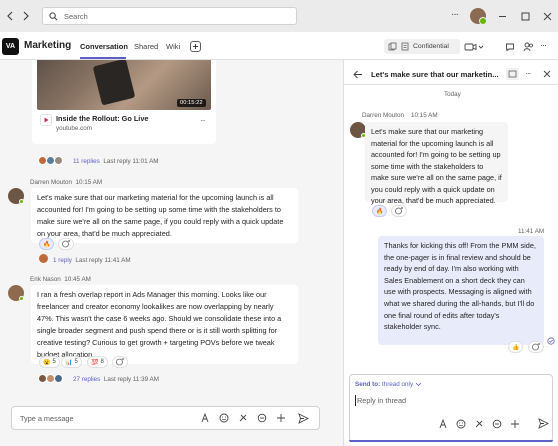 Image resolution: width=558 pixels, height=446 pixels. Describe the element at coordinates (551, 341) in the screenshot. I see `seen-icon` at that location.